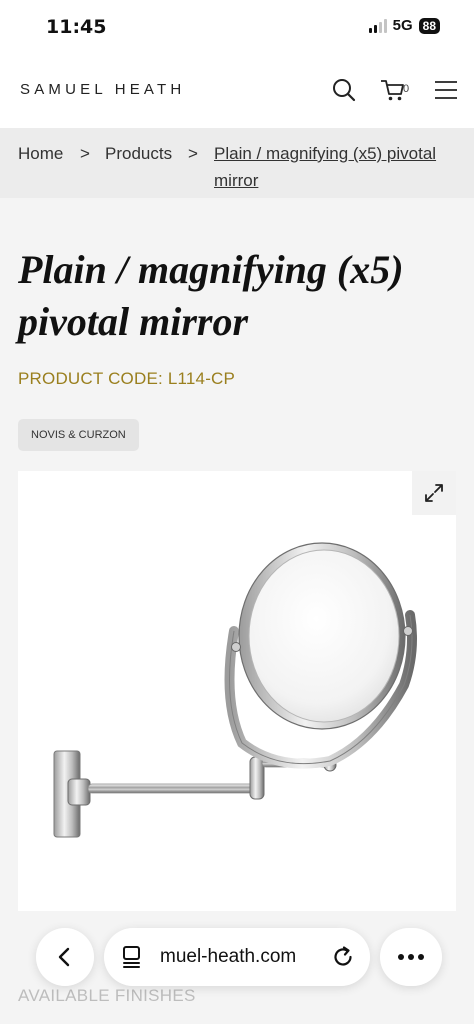 Image resolution: width=474 pixels, height=1024 pixels. I want to click on product-title: Plain / magnifying (x5) pivotal mirror, so click(211, 295).